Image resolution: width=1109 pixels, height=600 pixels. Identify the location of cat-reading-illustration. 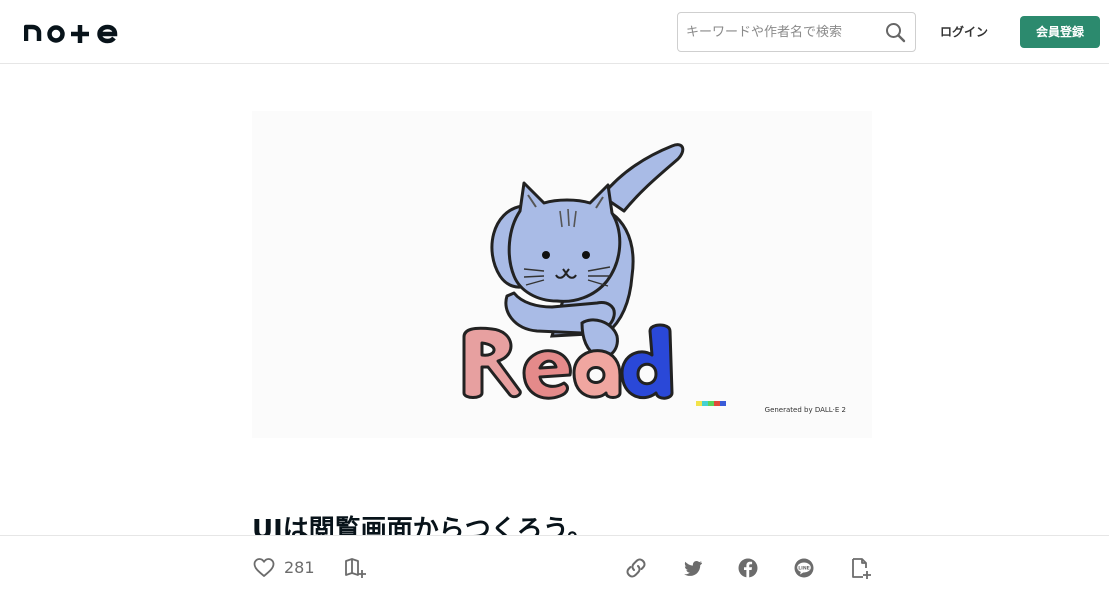
(594, 274).